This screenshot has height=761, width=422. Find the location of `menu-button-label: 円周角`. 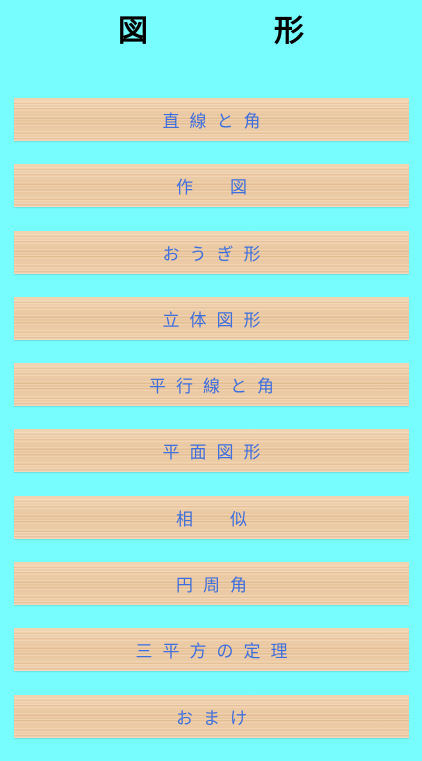

menu-button-label: 円周角 is located at coordinates (216, 586).